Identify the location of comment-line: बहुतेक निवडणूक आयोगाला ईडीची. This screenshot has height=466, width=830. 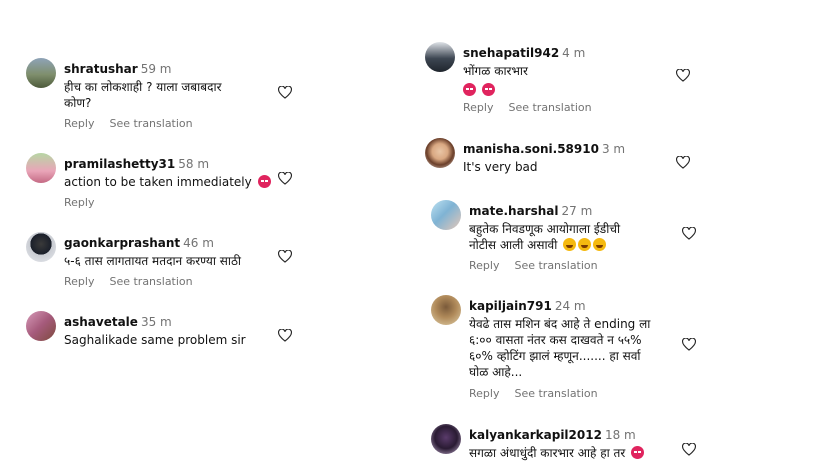
(545, 229).